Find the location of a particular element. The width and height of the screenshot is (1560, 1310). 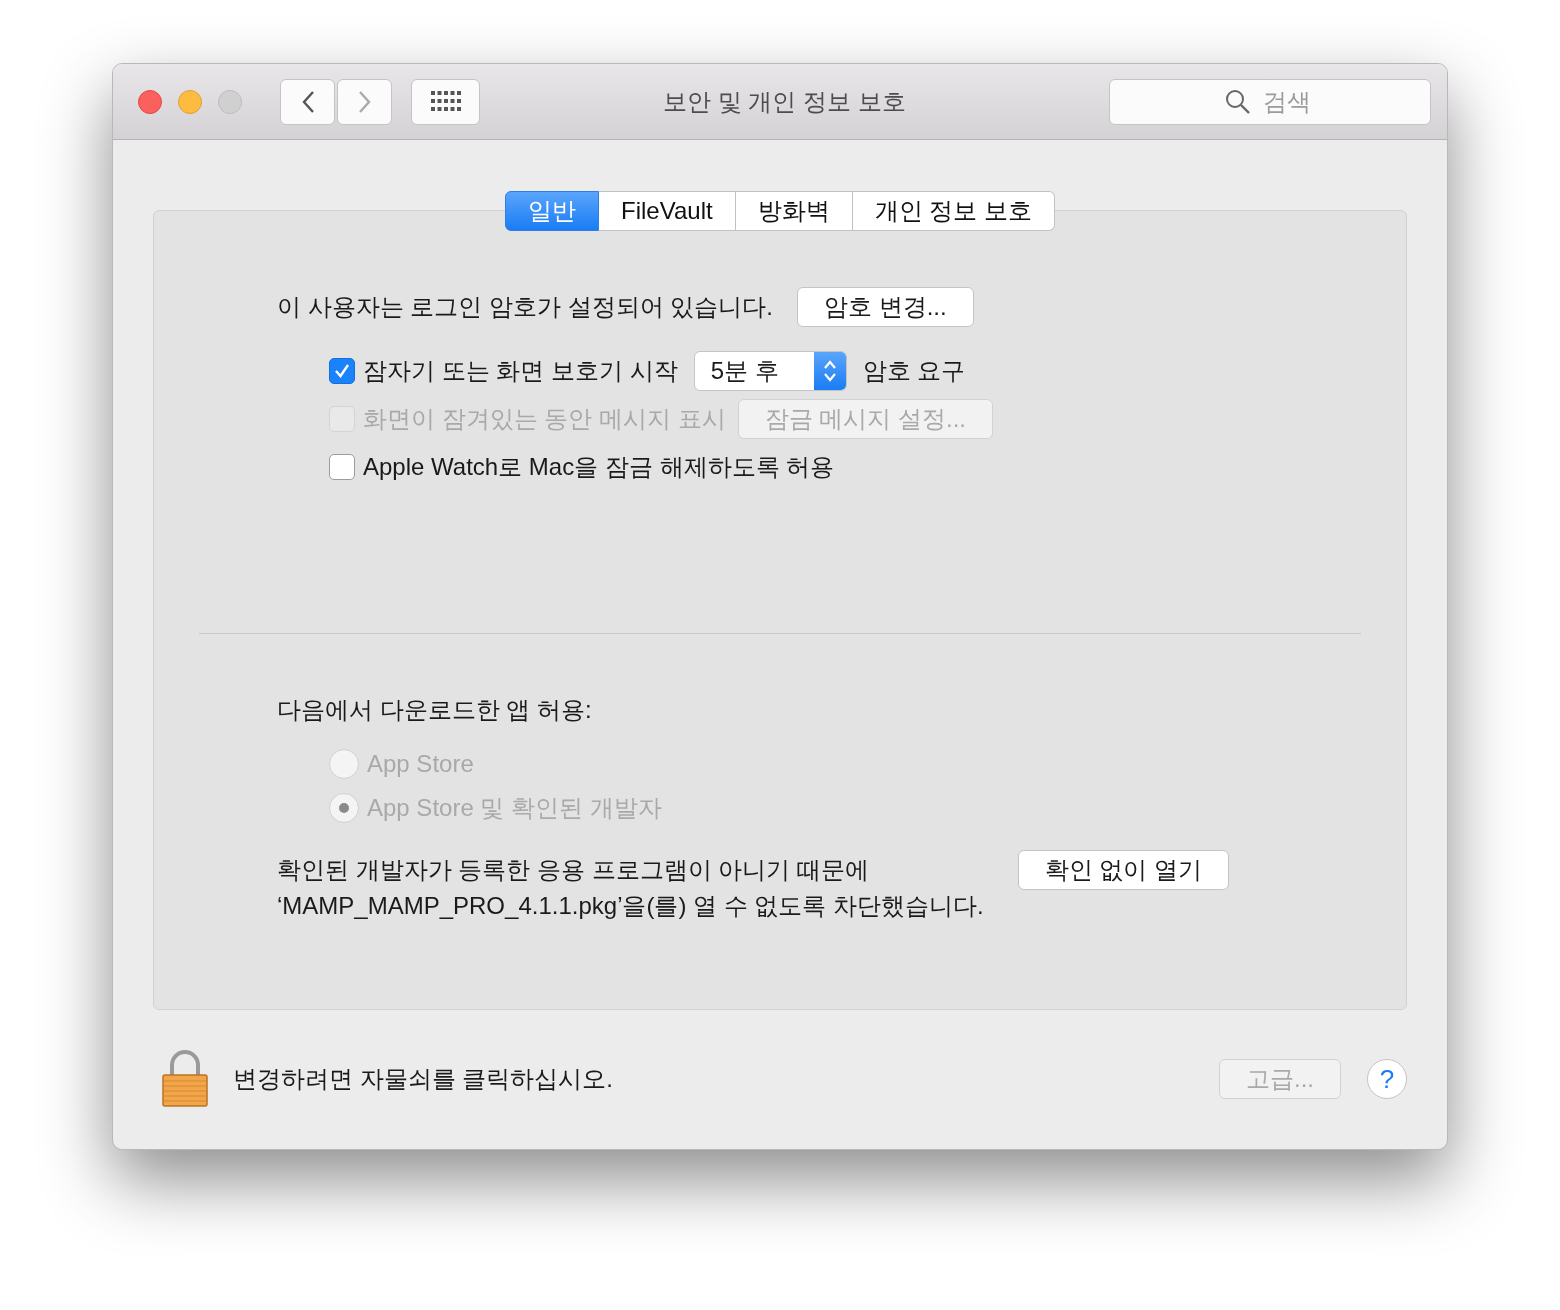

checkbox-label: 잠자기 또는 화면 보호기 시작 is located at coordinates (520, 371).